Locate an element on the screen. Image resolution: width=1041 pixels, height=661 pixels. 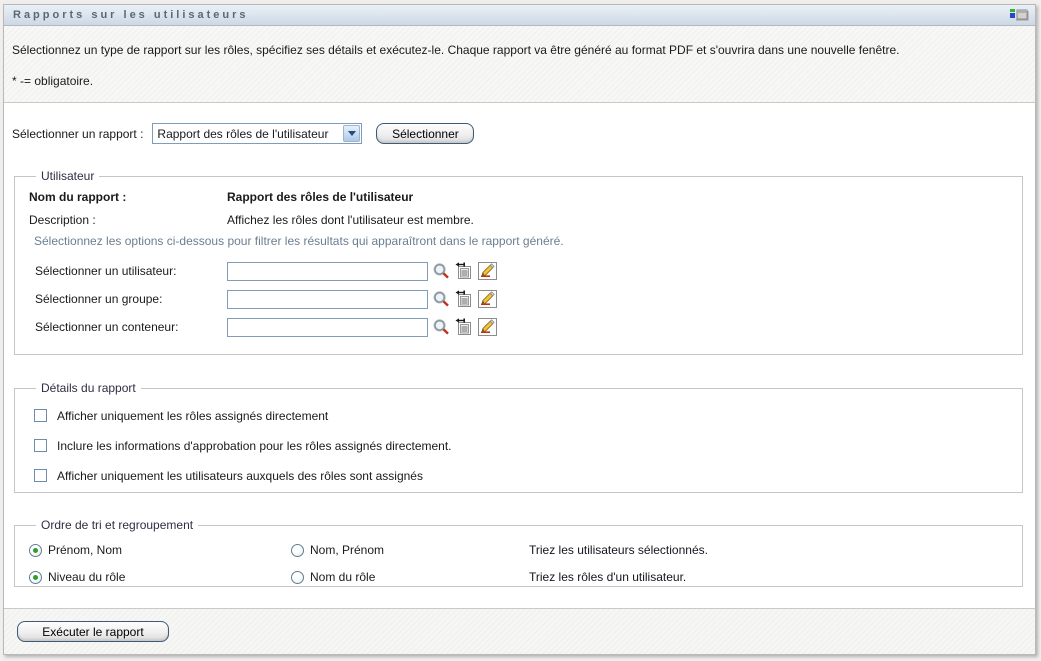
report-type-select: Rapport des rôles de l'utilisateur is located at coordinates (257, 133).